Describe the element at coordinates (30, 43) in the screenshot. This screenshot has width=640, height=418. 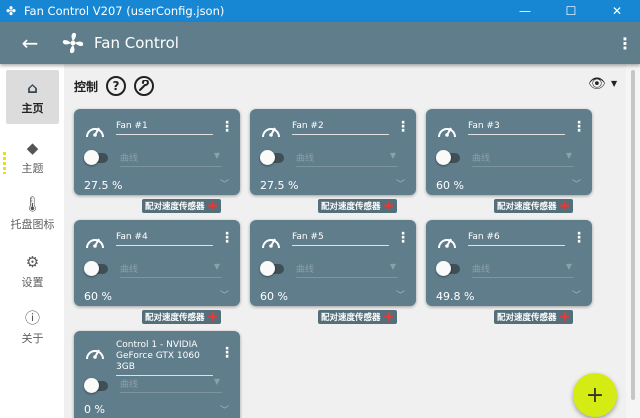
I see `back-arrow-icon: ←` at that location.